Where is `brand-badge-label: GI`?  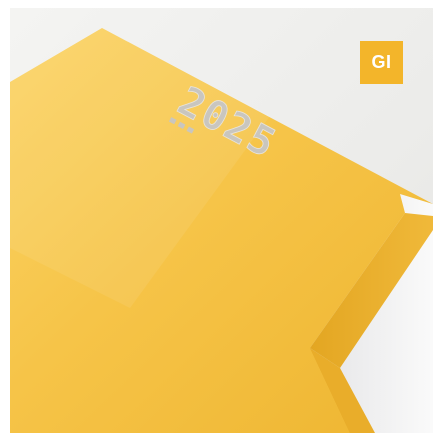
brand-badge-label: GI is located at coordinates (381, 62).